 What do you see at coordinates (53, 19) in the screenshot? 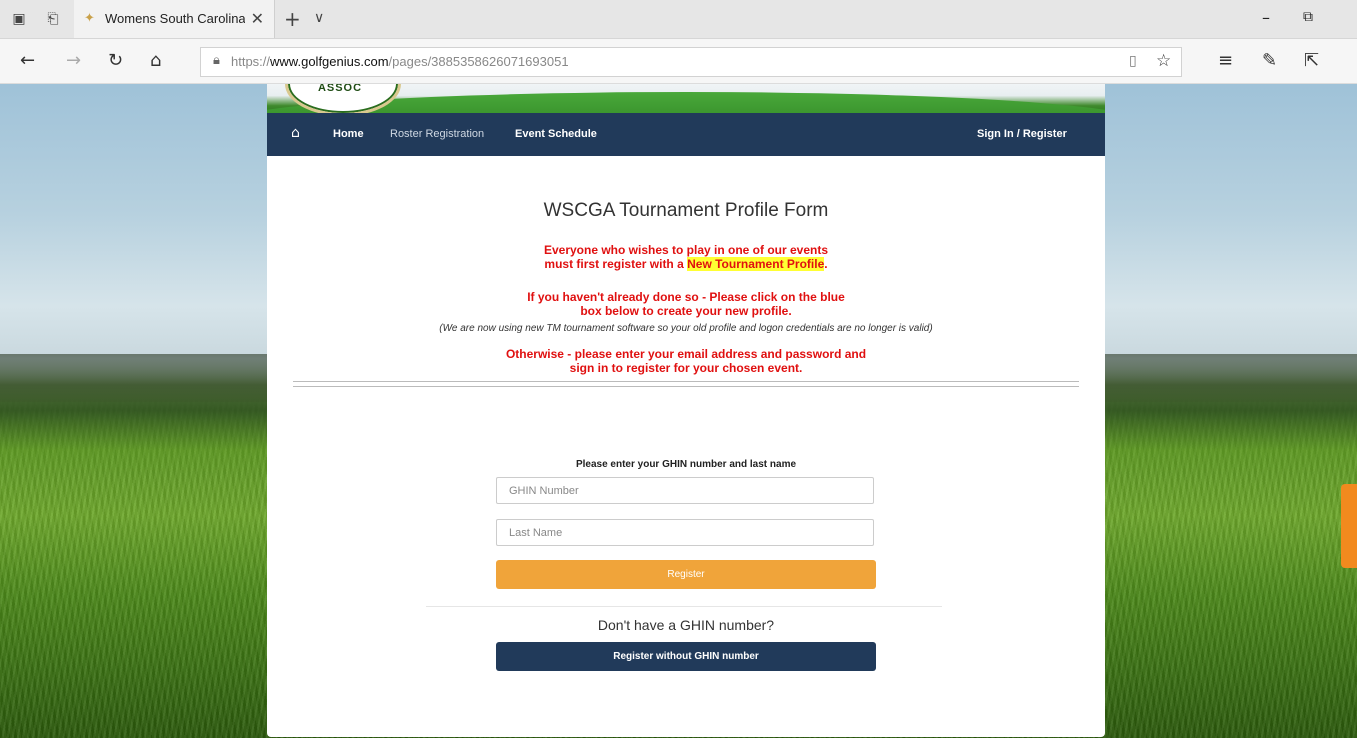
I see `tabs-aside-icon: ⎗` at bounding box center [53, 19].